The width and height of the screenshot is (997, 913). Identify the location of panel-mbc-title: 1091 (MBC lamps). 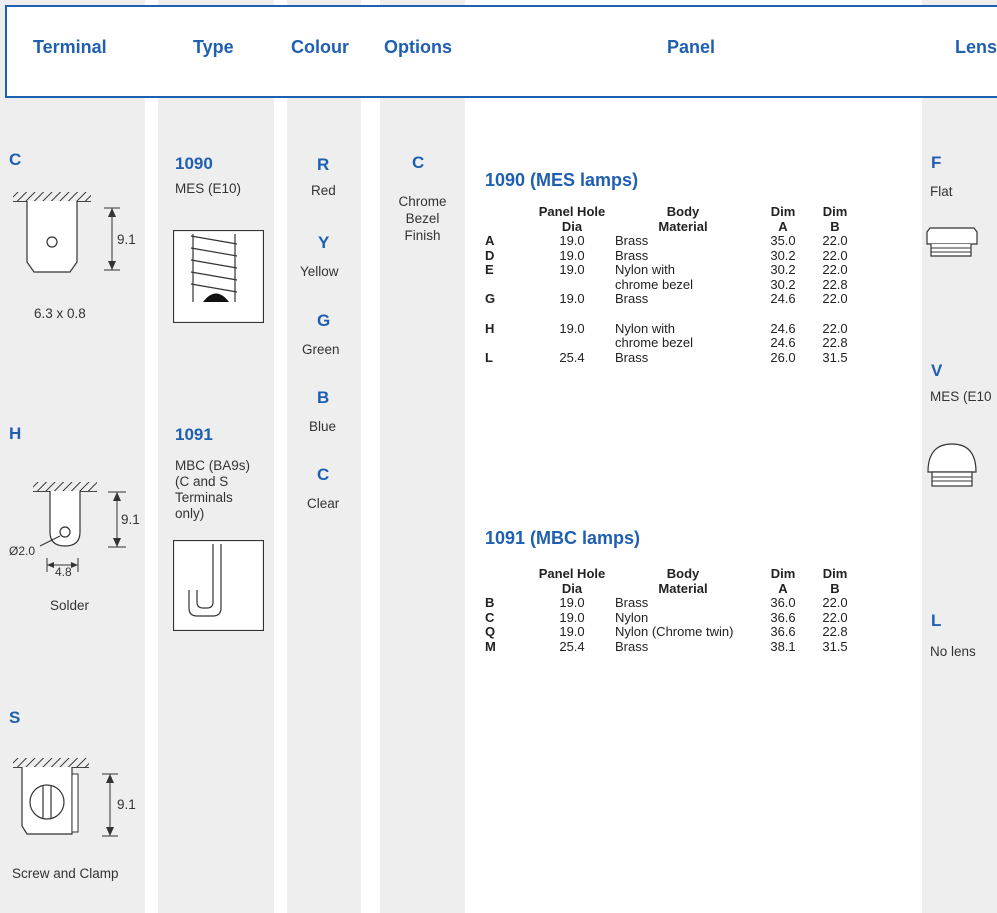
(563, 538).